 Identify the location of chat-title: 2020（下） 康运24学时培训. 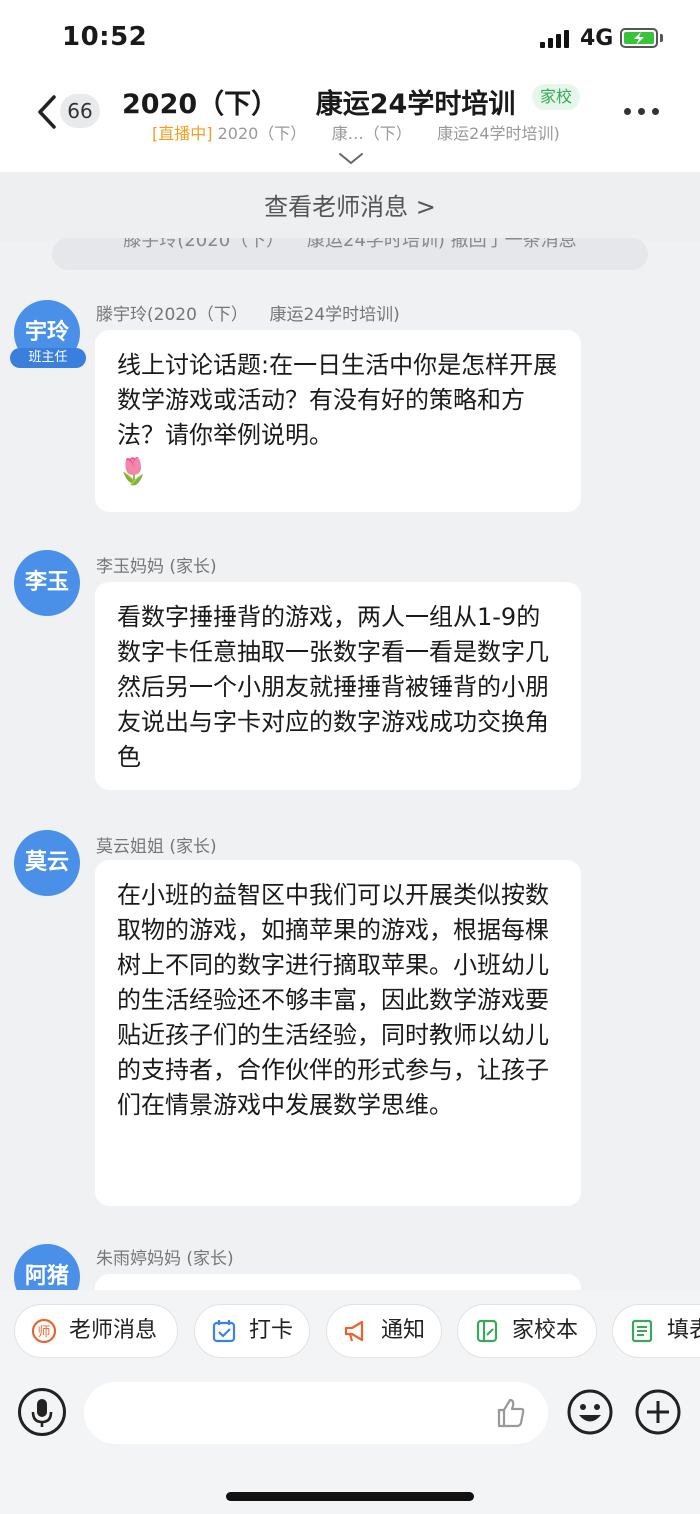
(319, 104).